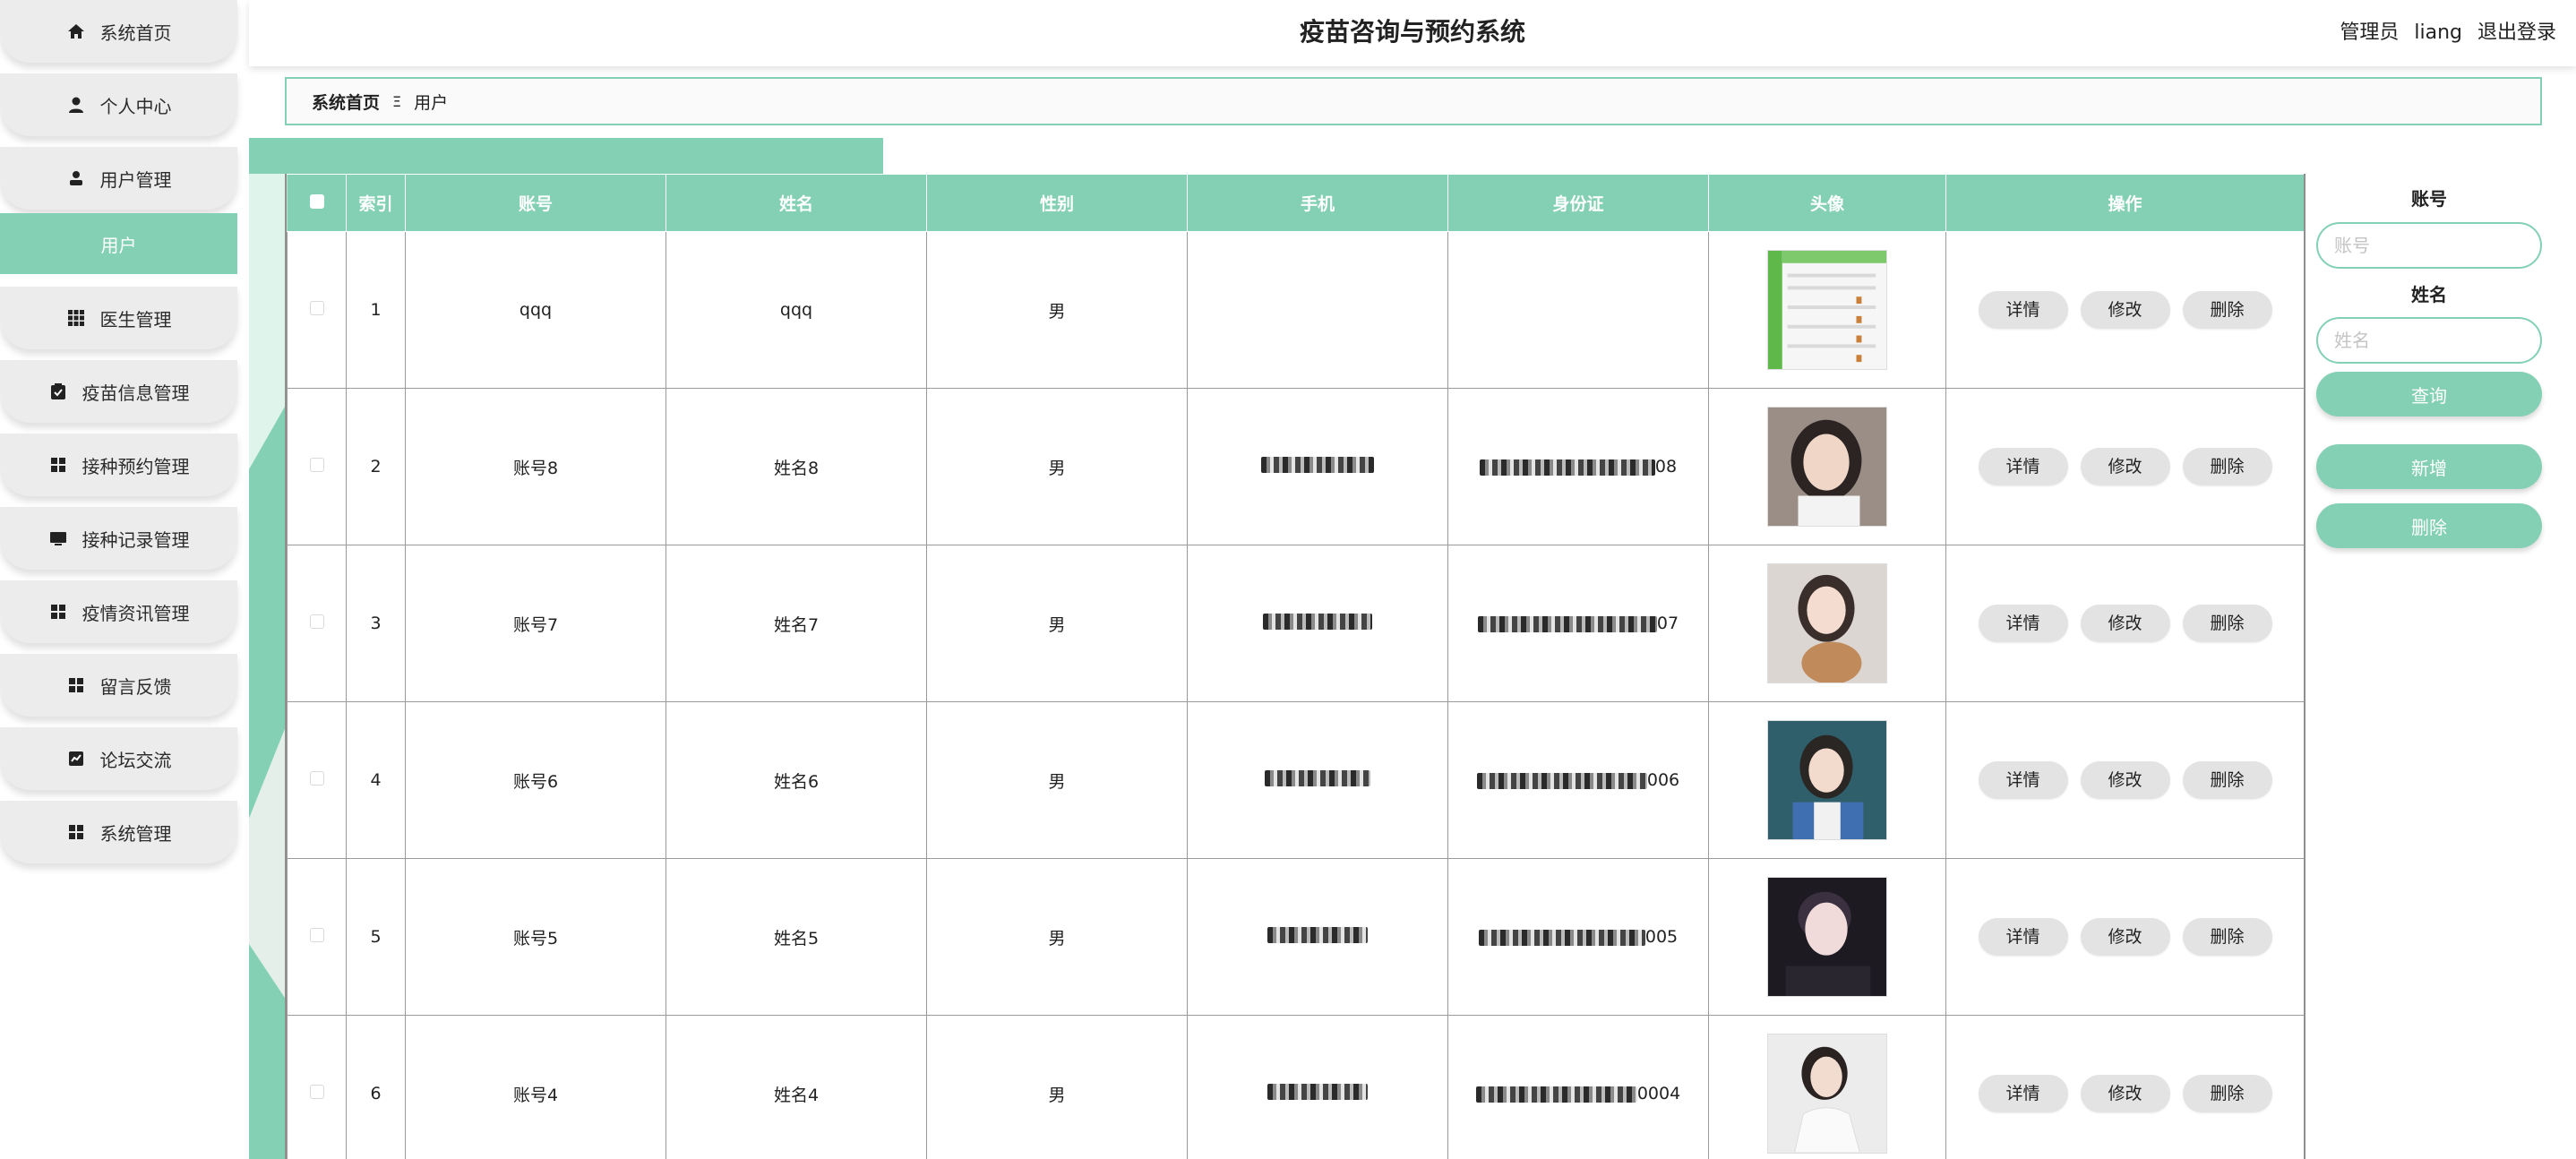 This screenshot has height=1159, width=2576. I want to click on account-search-label: 账号, so click(2429, 199).